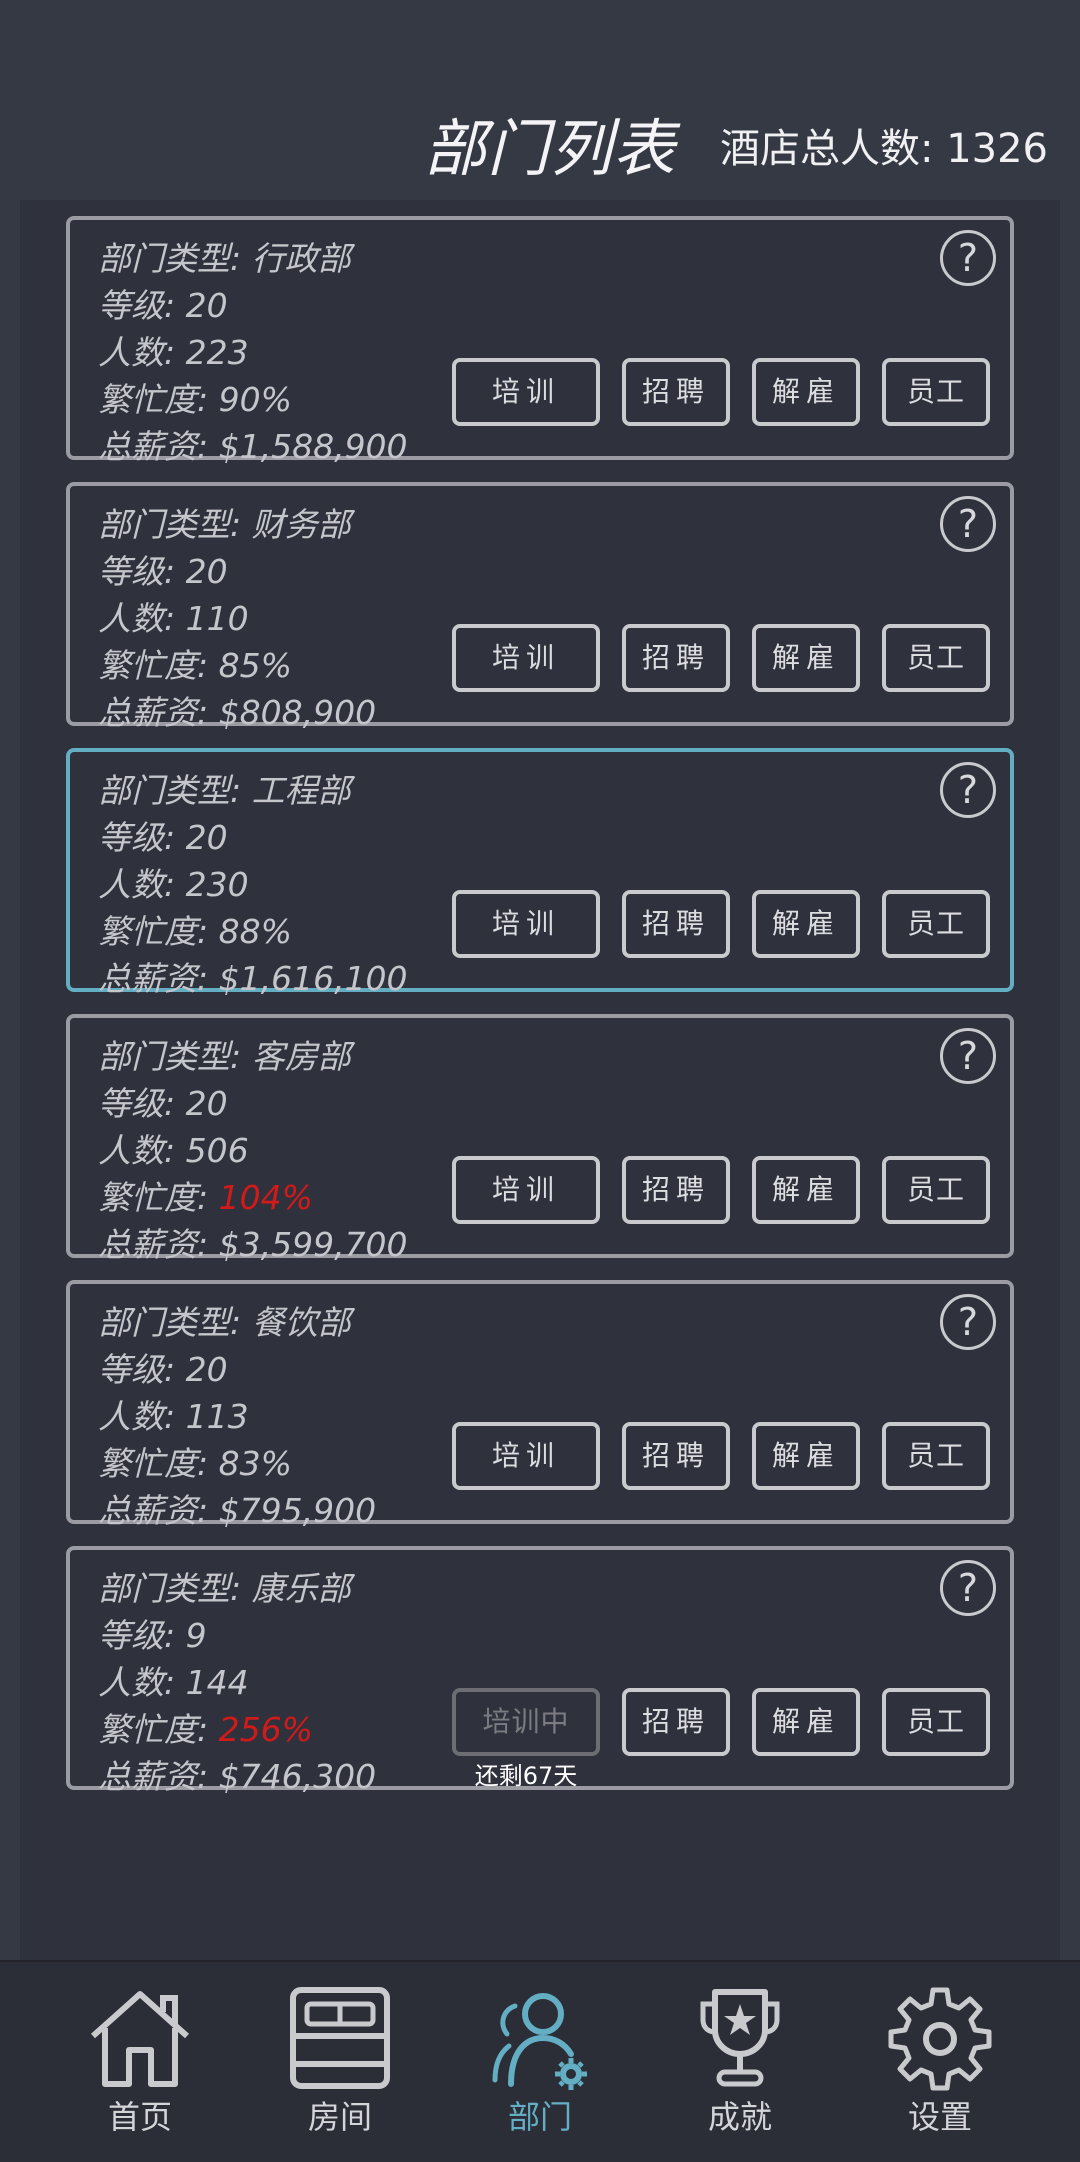 This screenshot has height=2162, width=1080. I want to click on department-staff-count: 人数: 223, so click(173, 352).